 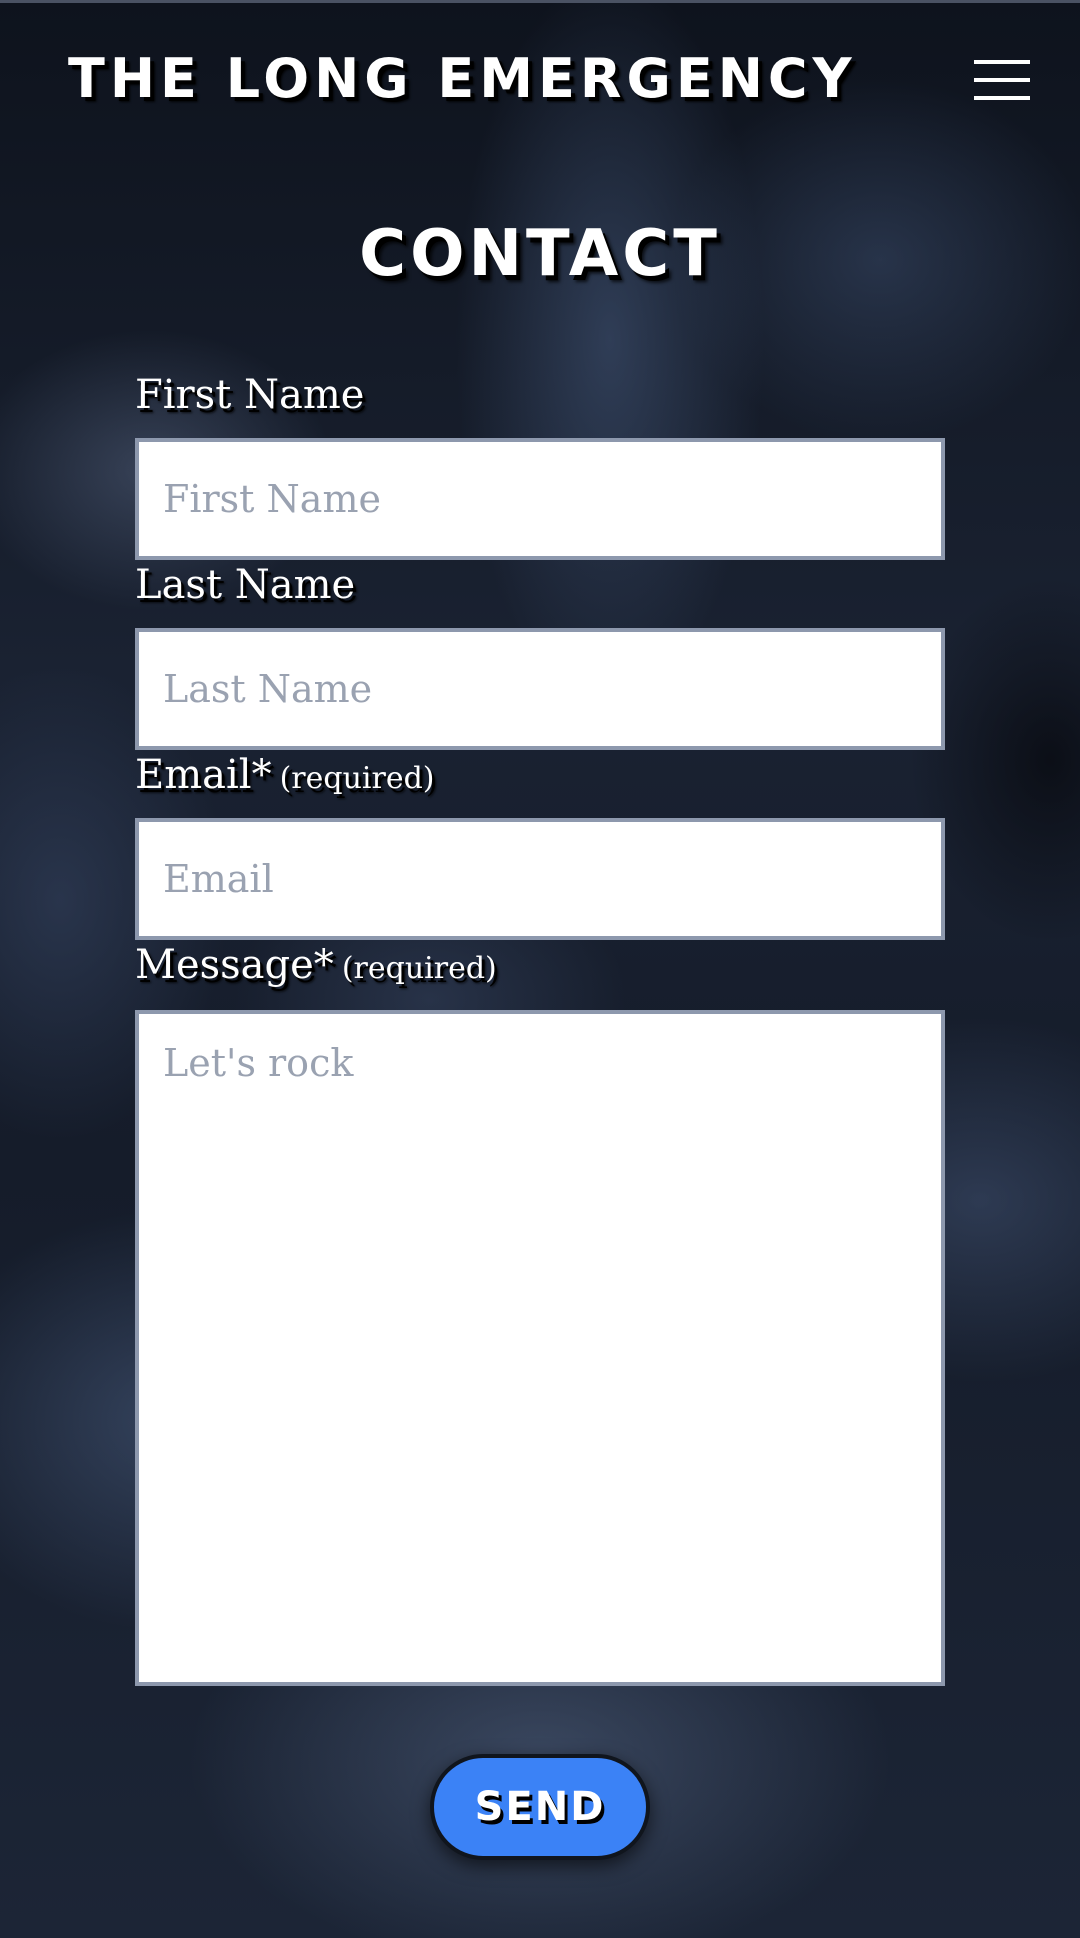 What do you see at coordinates (540, 879) in the screenshot?
I see `email-input` at bounding box center [540, 879].